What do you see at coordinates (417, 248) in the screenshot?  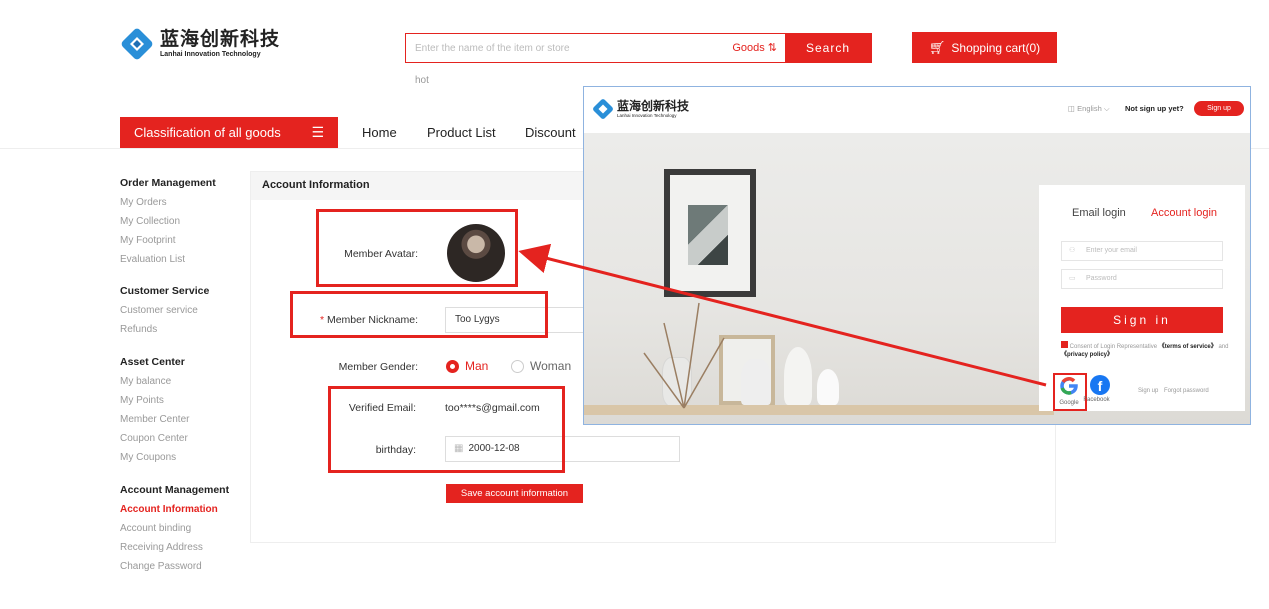 I see `highlight-box-avatar` at bounding box center [417, 248].